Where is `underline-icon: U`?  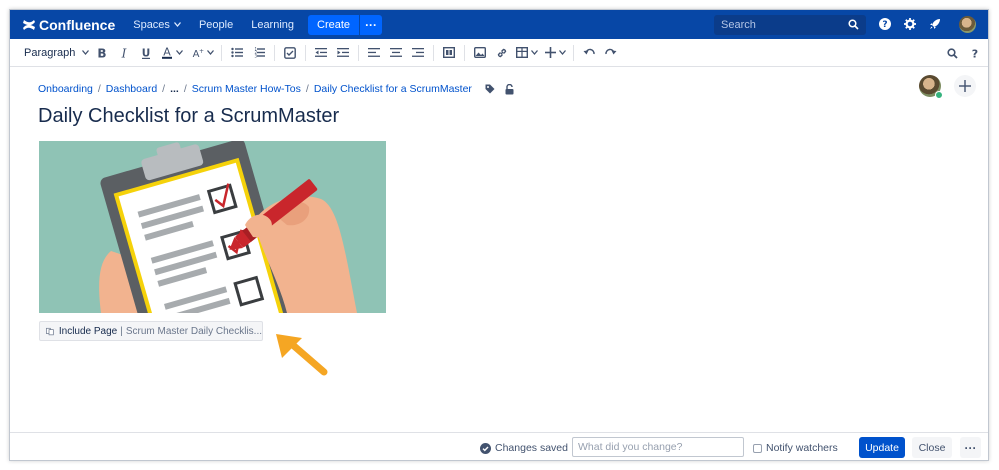
underline-icon: U is located at coordinates (146, 53).